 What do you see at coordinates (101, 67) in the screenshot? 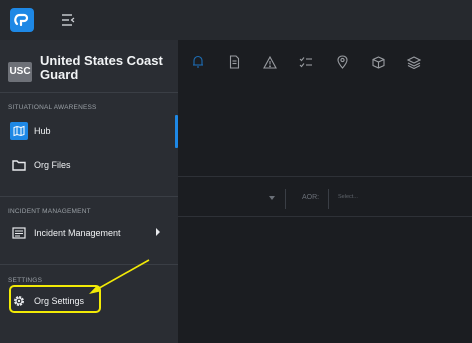
I see `org-name: United States Coast Guard` at bounding box center [101, 67].